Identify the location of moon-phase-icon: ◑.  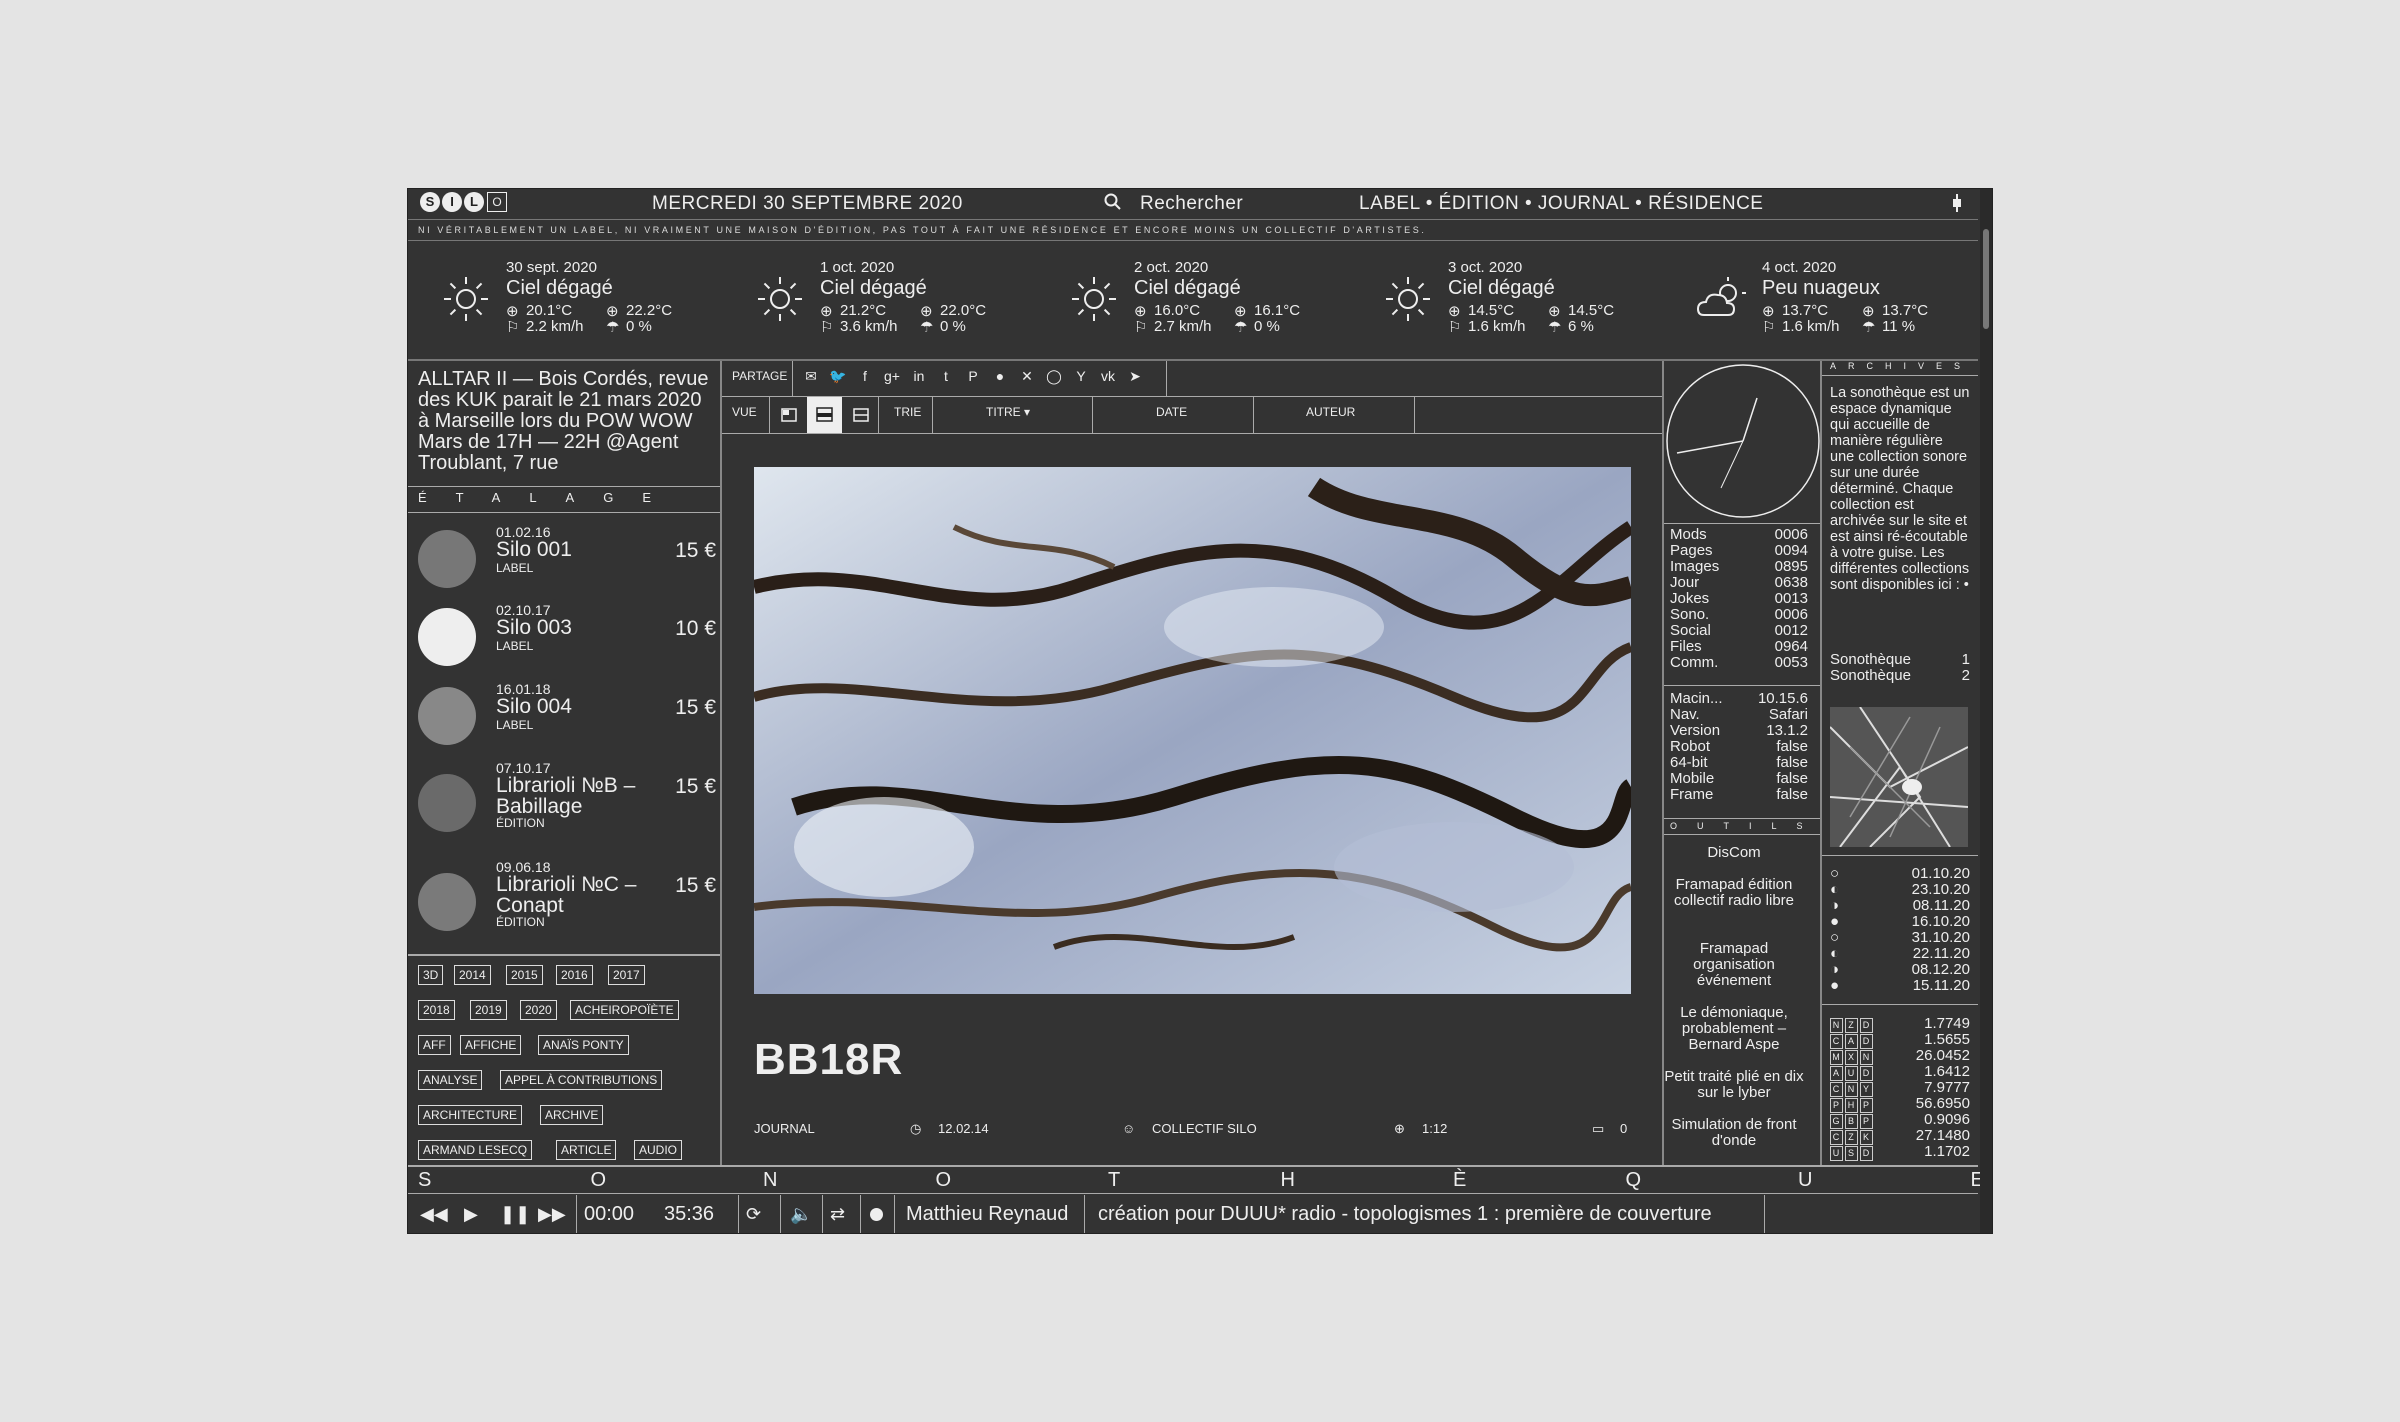
(1835, 969).